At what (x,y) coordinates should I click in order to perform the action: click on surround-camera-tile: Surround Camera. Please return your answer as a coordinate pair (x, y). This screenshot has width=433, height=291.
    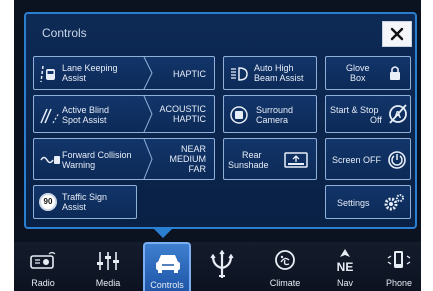
    Looking at the image, I should click on (270, 114).